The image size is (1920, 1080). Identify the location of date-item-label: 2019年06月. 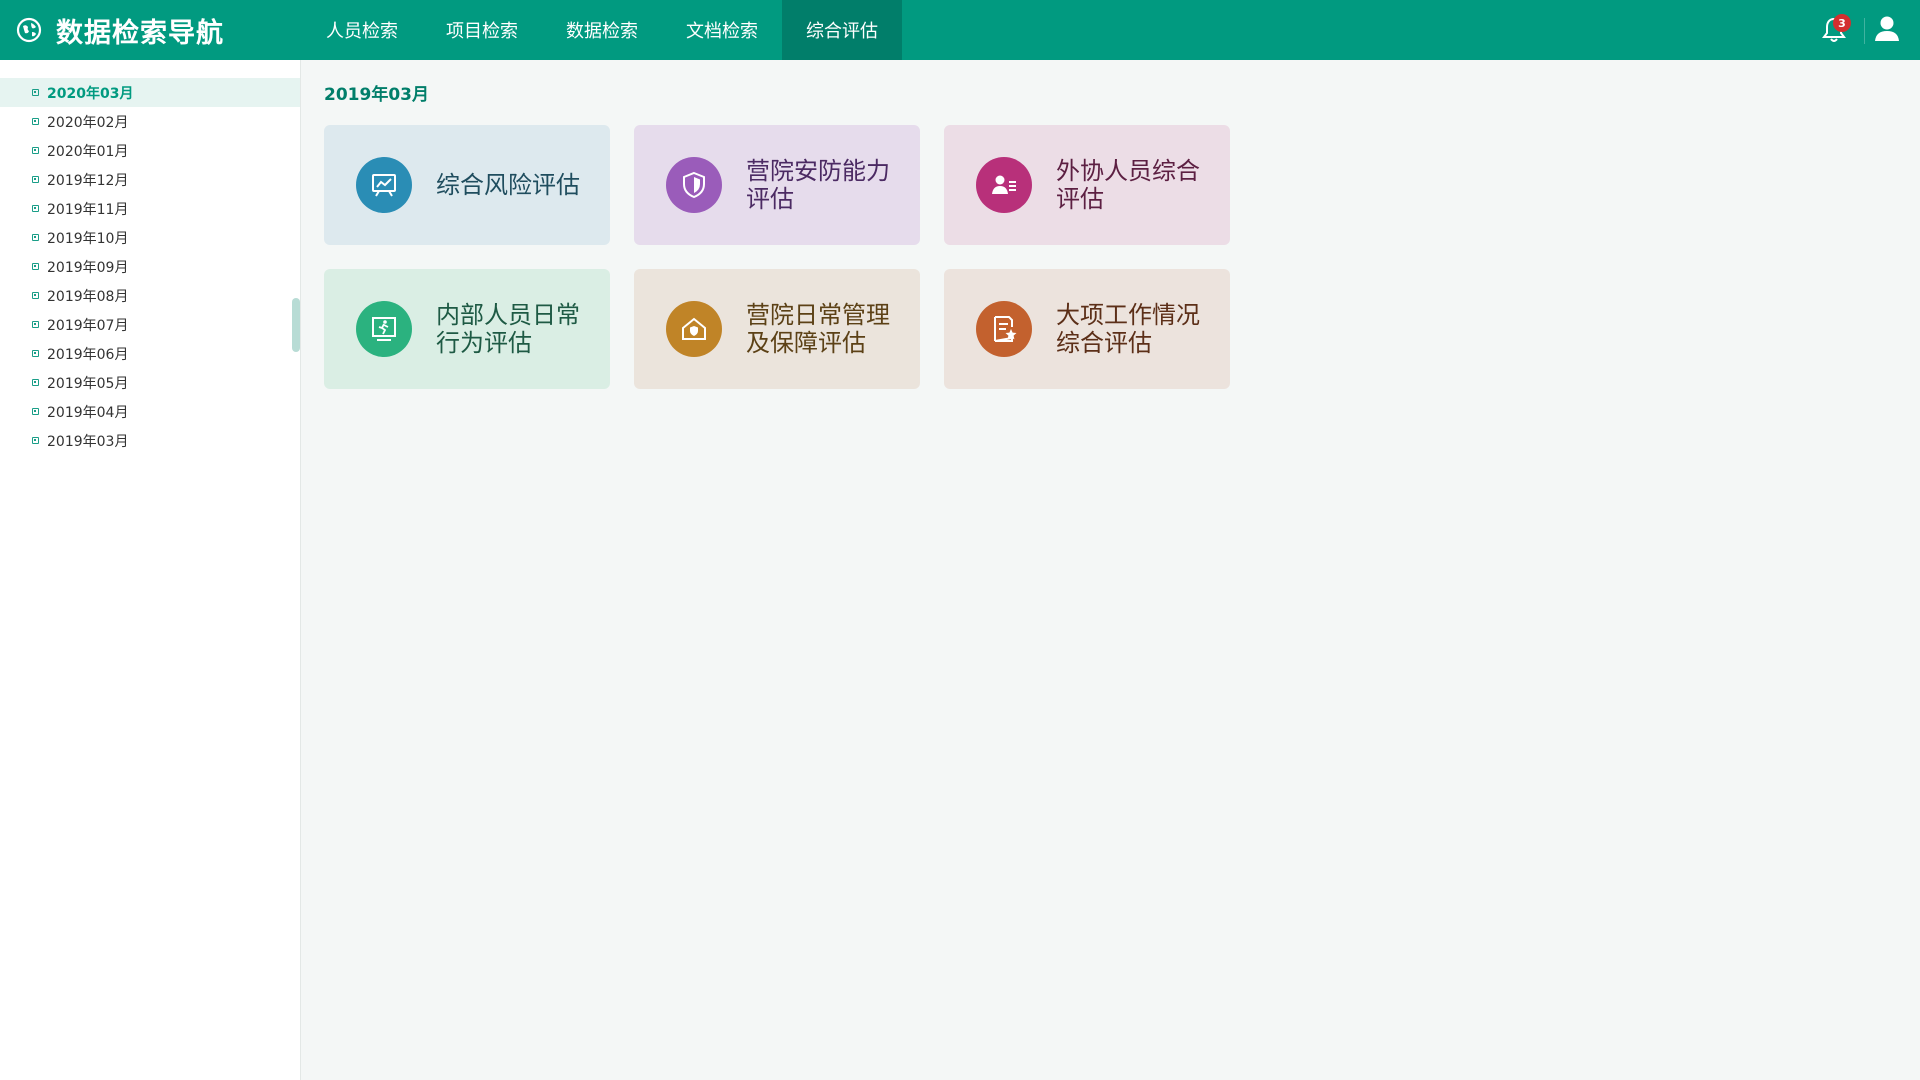
(88, 354).